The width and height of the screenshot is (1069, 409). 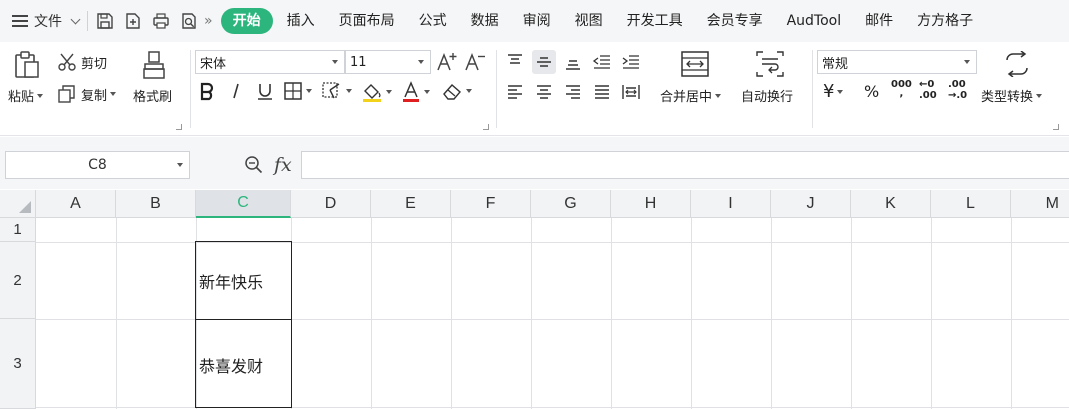 I want to click on fill-color-button, so click(x=376, y=92).